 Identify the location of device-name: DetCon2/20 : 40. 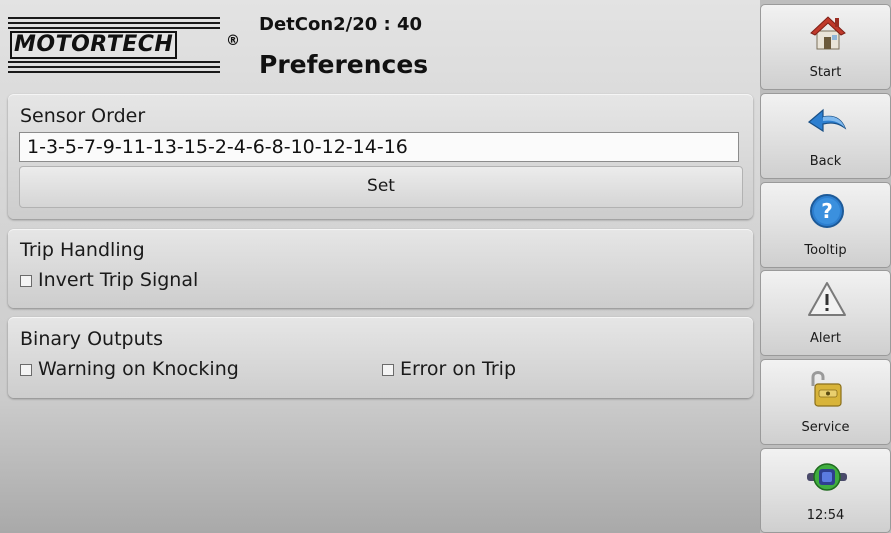
(341, 24).